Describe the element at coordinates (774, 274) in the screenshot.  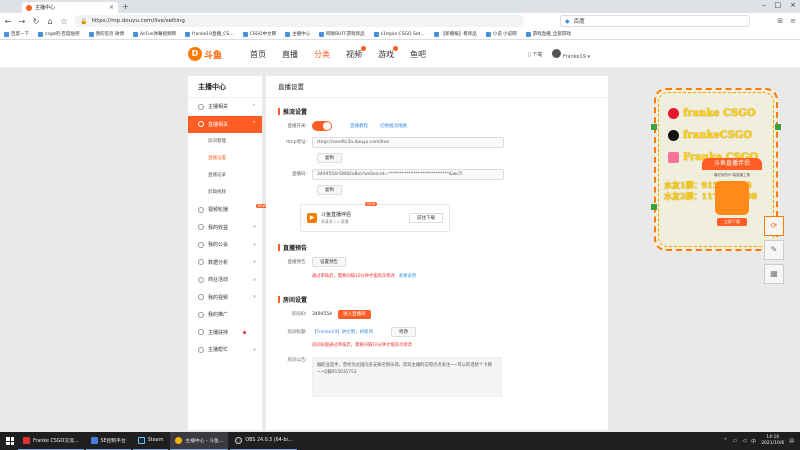
I see `grid-icon: ▦` at that location.